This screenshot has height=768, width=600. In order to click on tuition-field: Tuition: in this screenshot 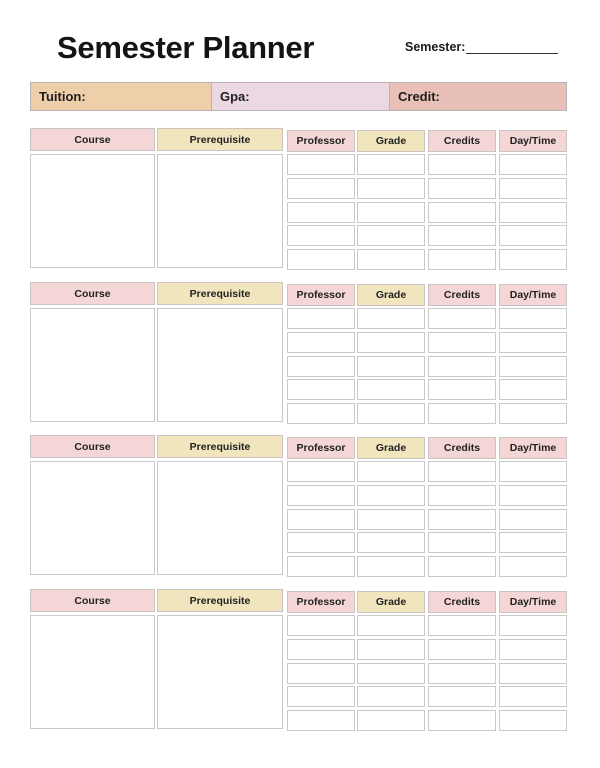, I will do `click(121, 96)`.